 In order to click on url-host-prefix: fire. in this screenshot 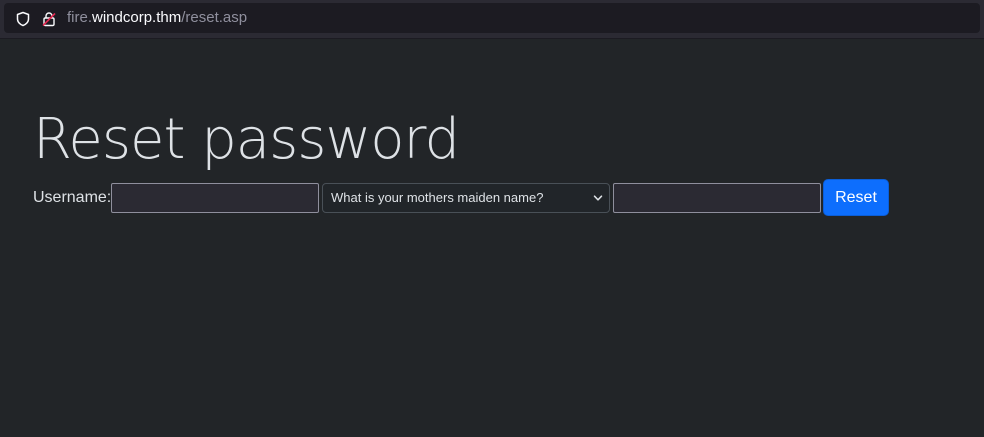, I will do `click(80, 17)`.